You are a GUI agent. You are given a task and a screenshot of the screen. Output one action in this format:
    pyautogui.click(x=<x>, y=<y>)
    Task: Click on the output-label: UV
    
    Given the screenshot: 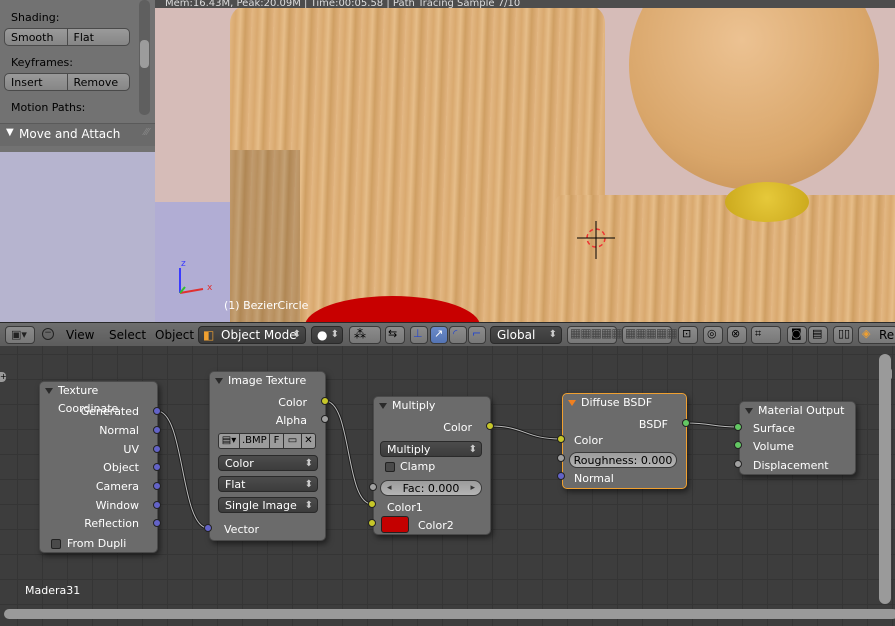 What is the action you would take?
    pyautogui.click(x=131, y=449)
    